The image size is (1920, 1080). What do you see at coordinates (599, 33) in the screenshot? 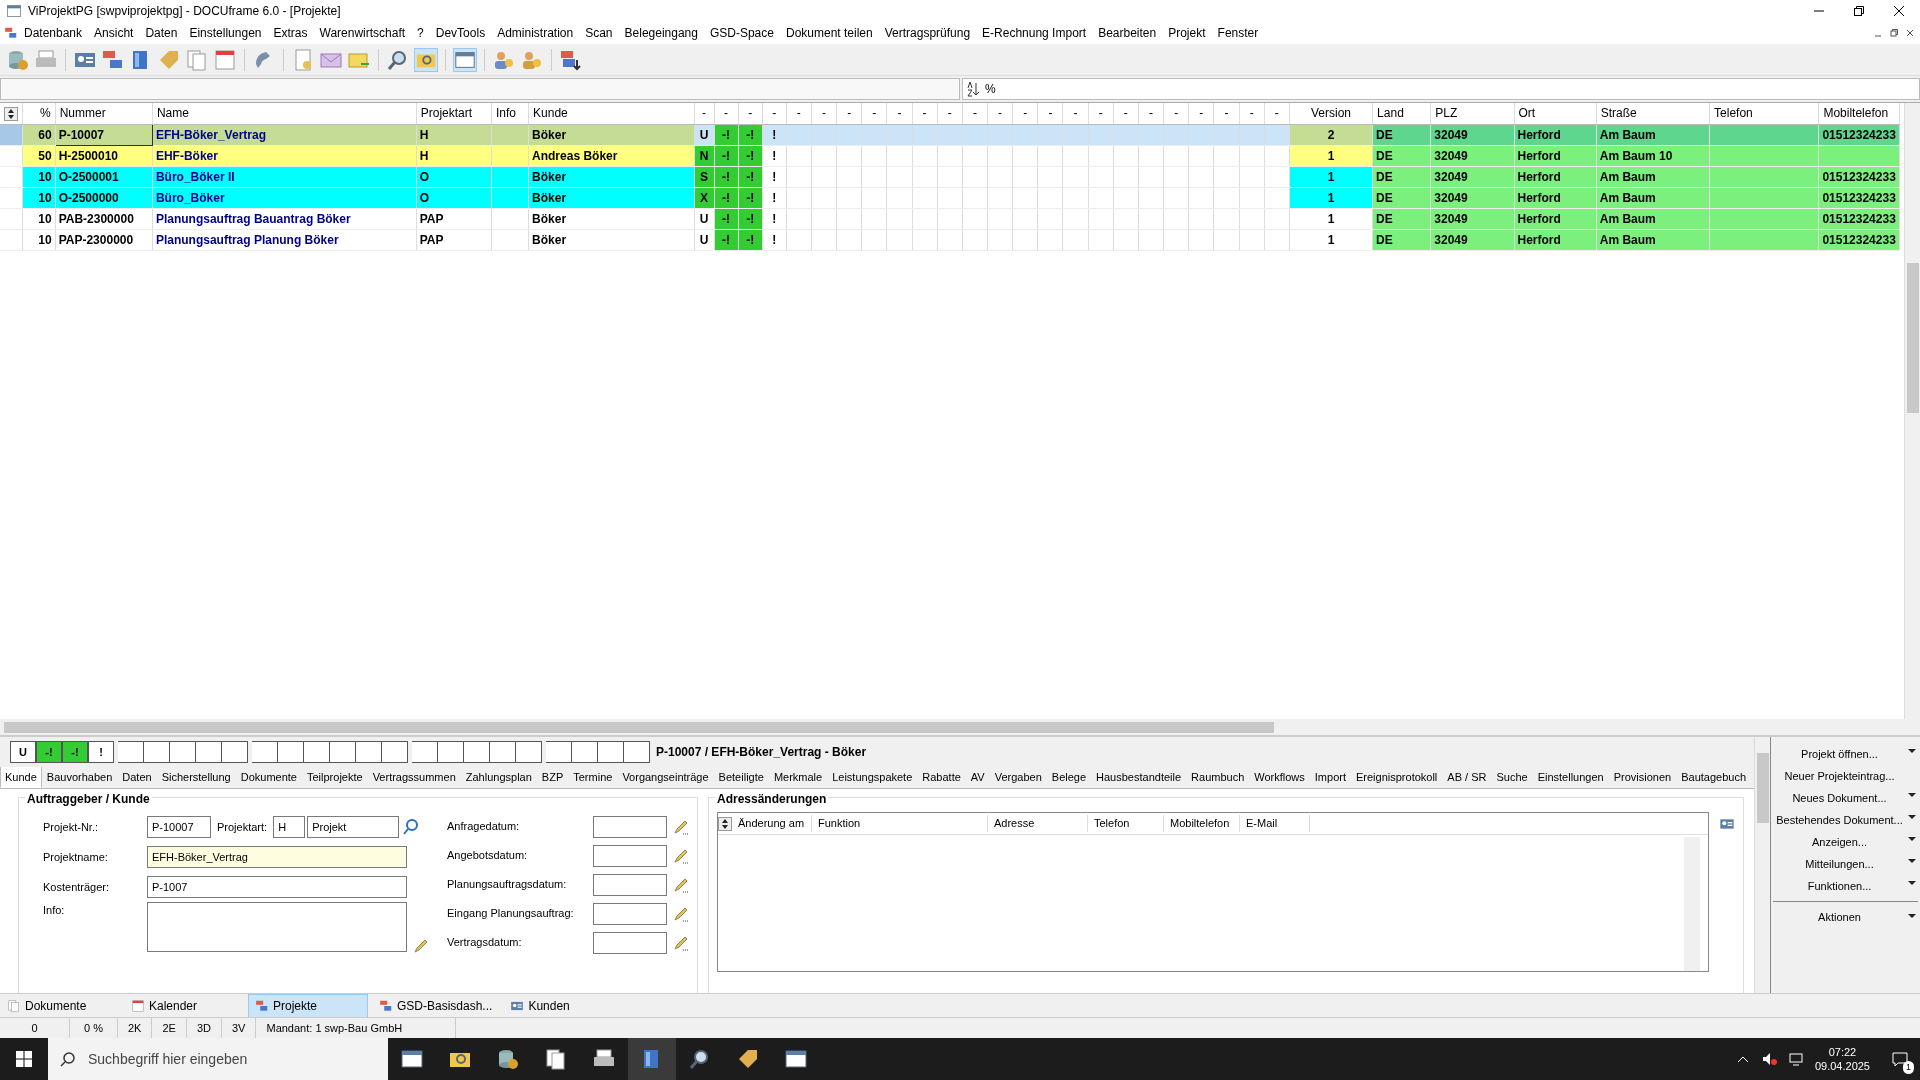
I see `menu-item: Scan` at bounding box center [599, 33].